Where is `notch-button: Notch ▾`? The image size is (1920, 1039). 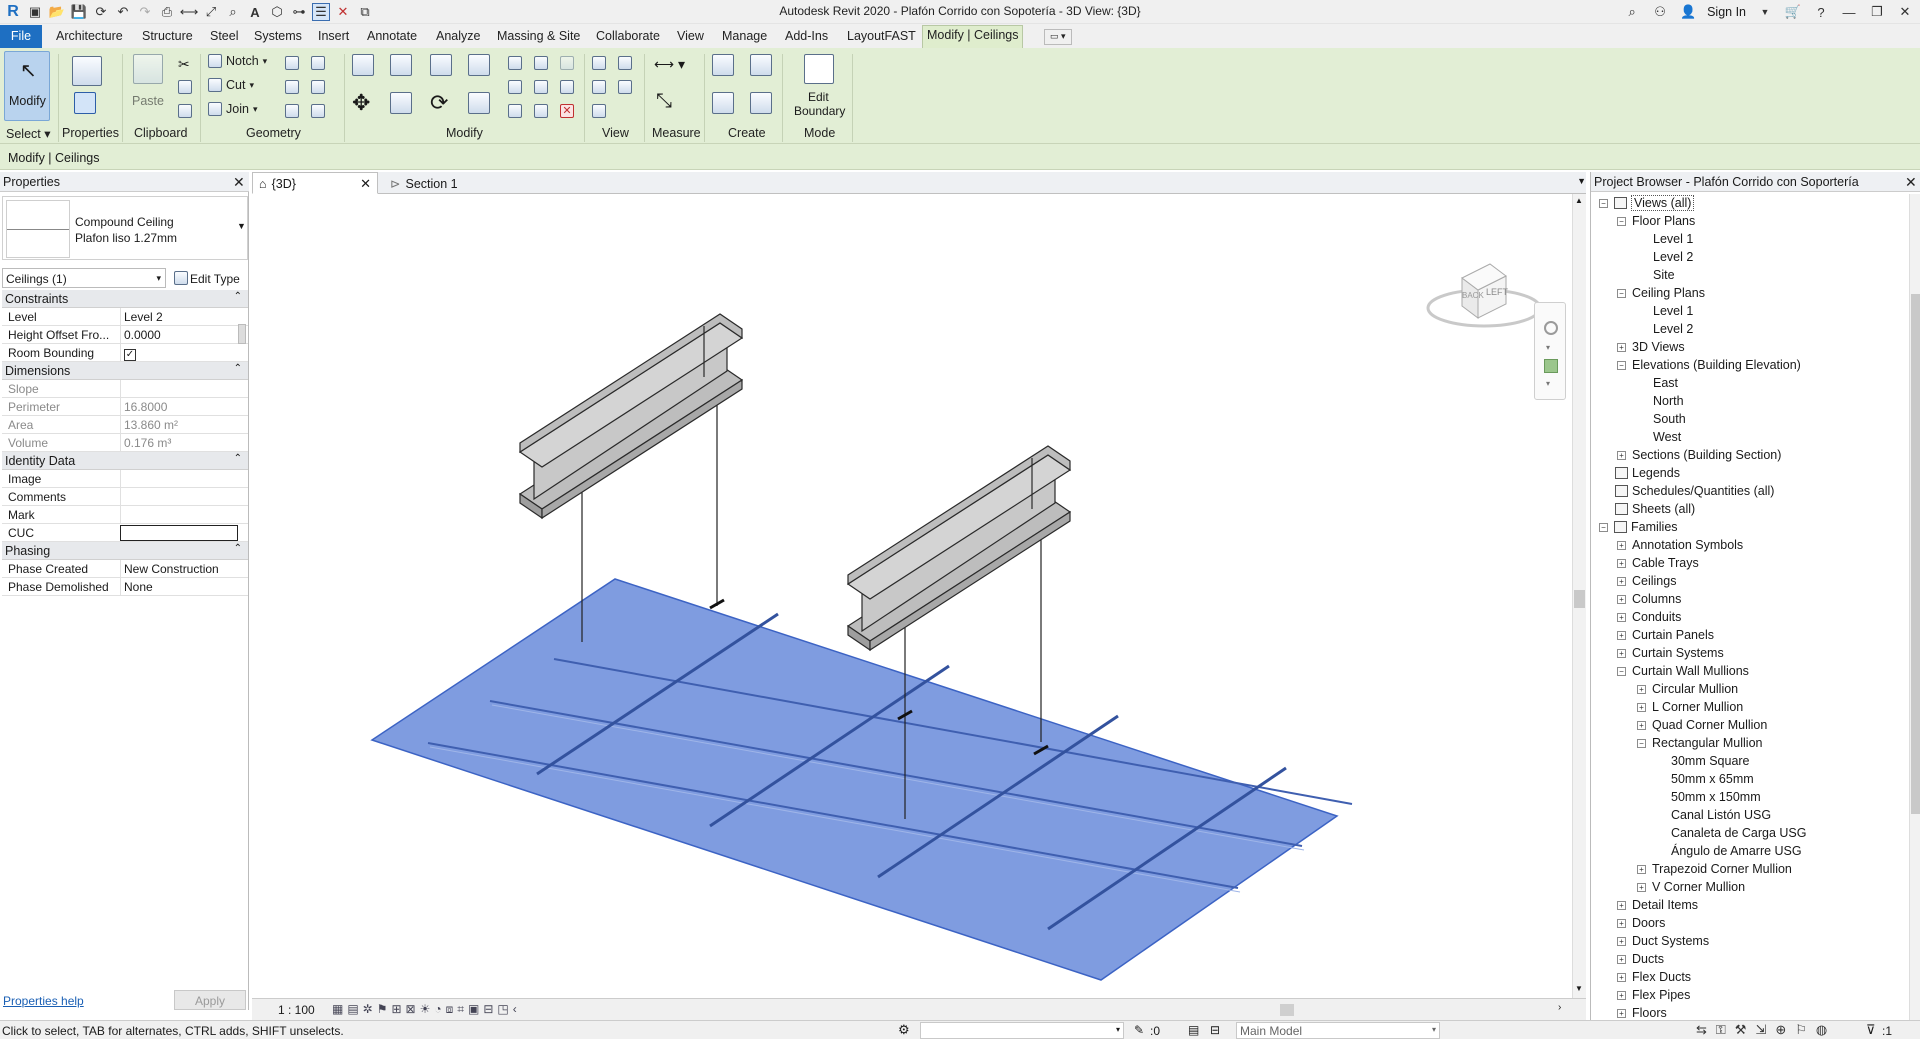 notch-button: Notch ▾ is located at coordinates (237, 61).